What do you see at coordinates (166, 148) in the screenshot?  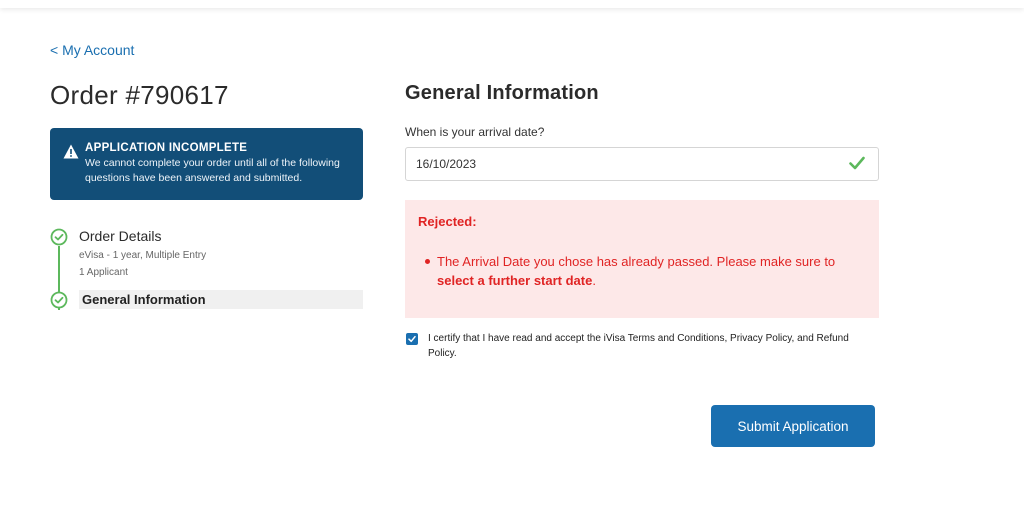 I see `alert-title: APPLICATION INCOMPLETE` at bounding box center [166, 148].